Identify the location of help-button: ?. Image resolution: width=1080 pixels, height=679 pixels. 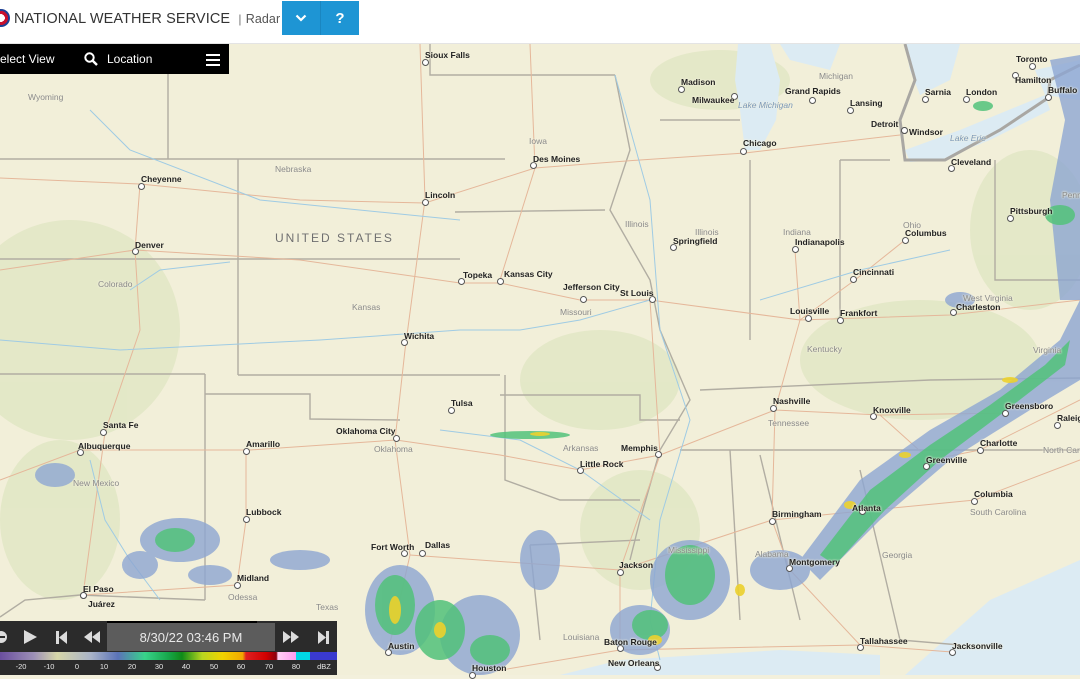
(340, 18).